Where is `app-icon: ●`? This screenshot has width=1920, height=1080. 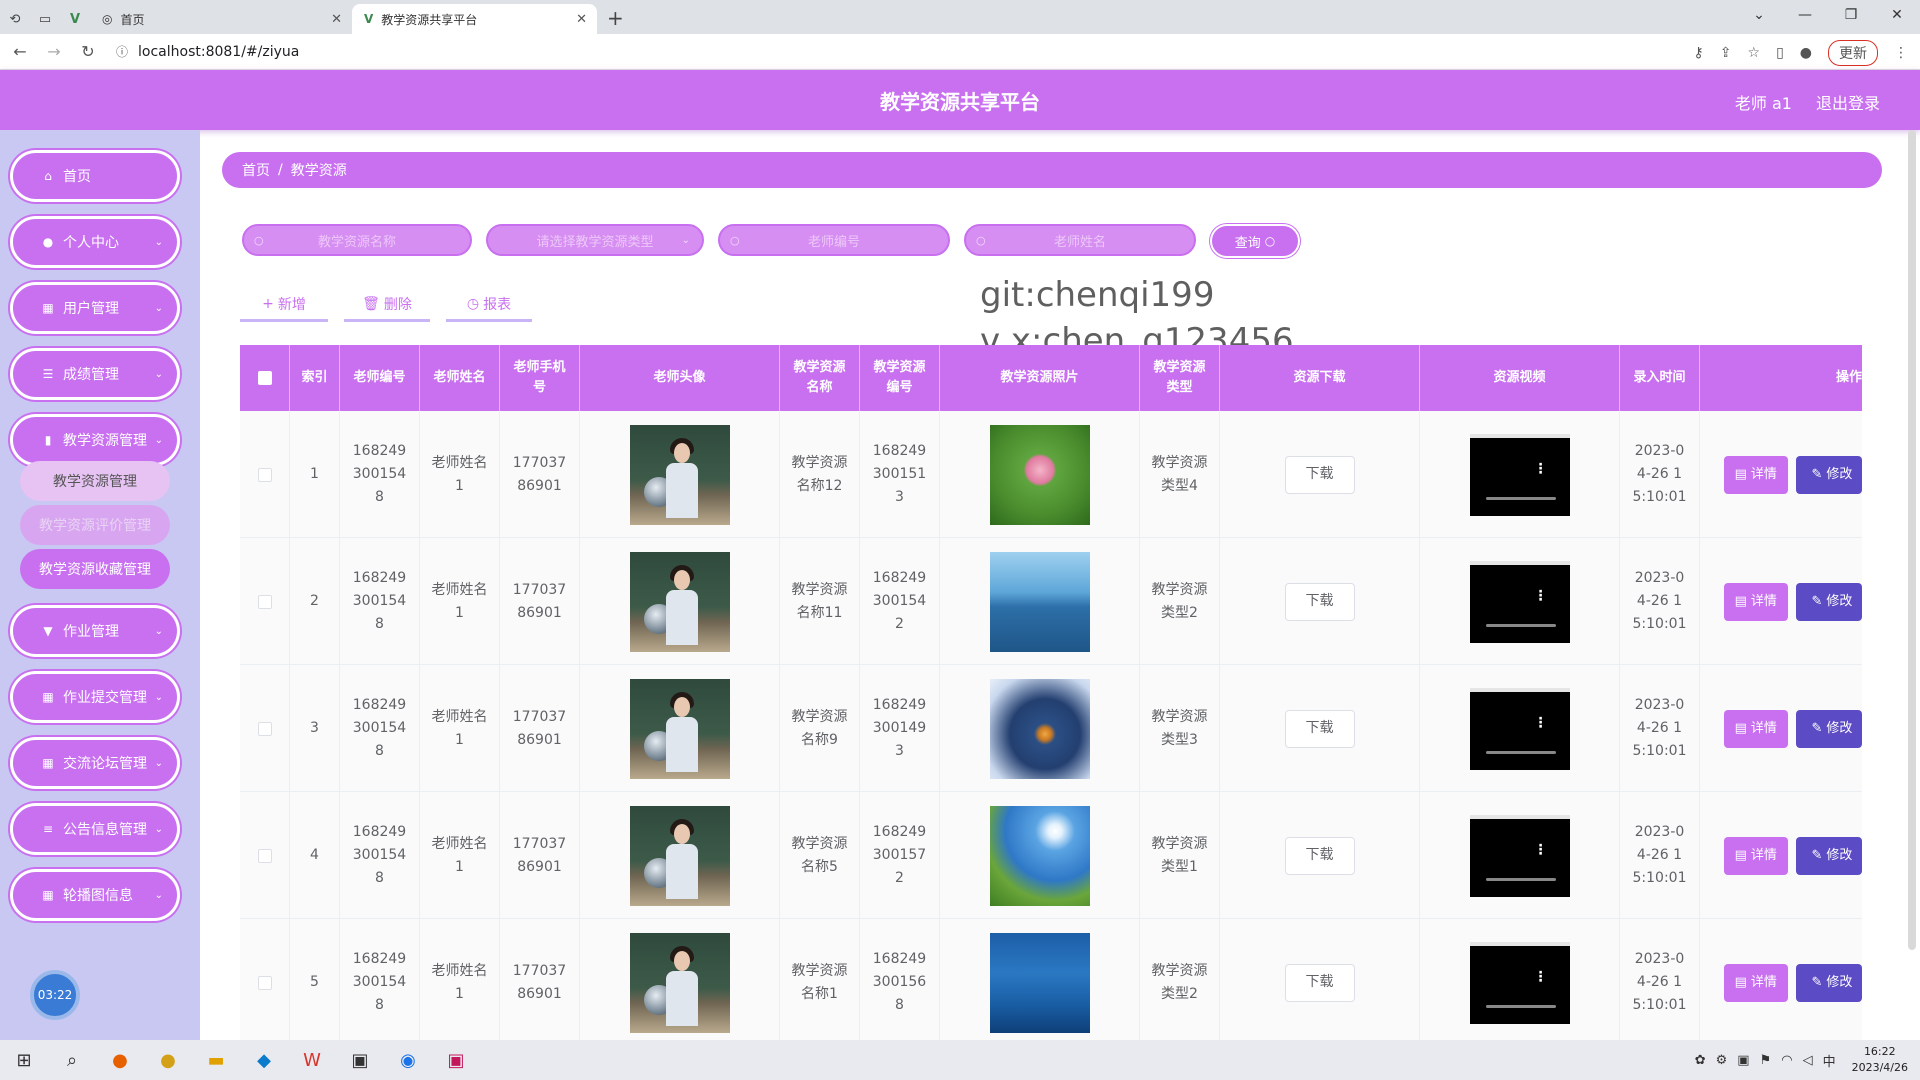 app-icon: ● is located at coordinates (168, 1060).